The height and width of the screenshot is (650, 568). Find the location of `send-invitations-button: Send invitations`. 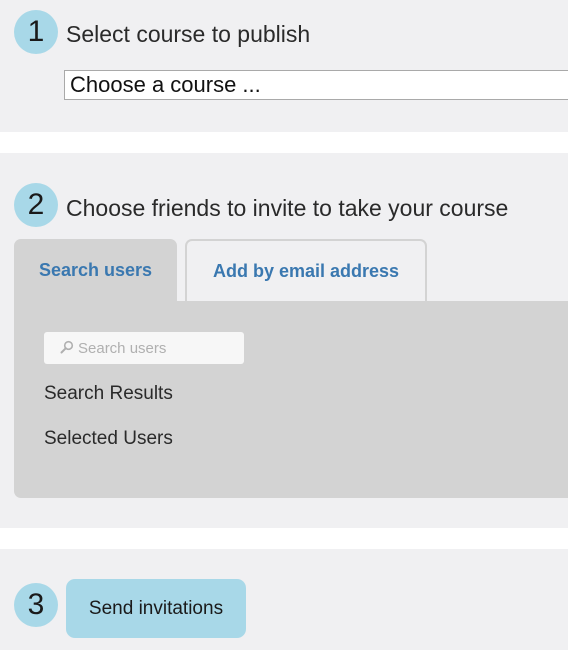

send-invitations-button: Send invitations is located at coordinates (156, 608).